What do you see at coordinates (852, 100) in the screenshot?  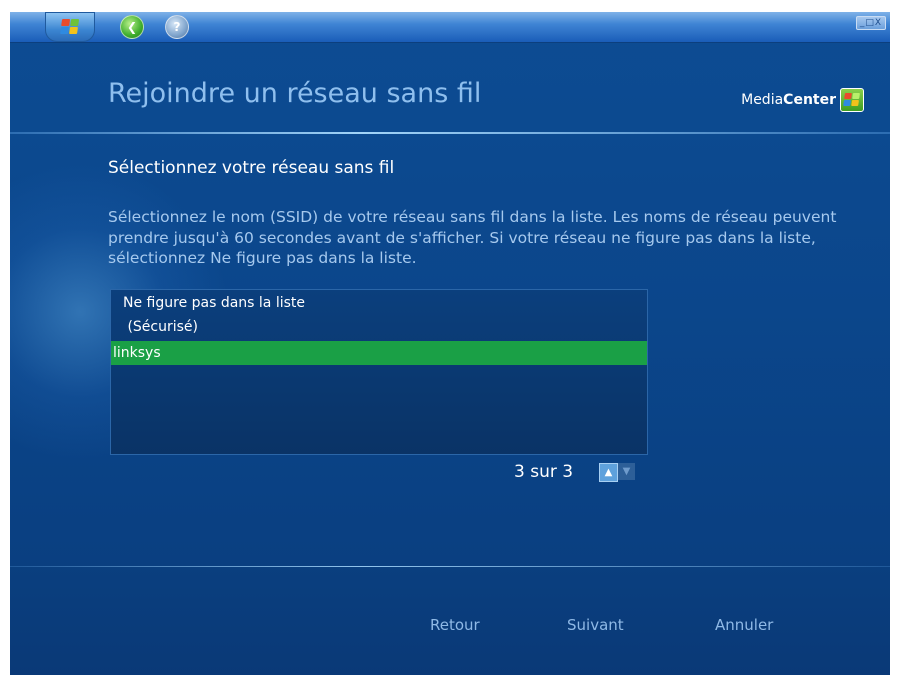 I see `windows-logo-icon` at bounding box center [852, 100].